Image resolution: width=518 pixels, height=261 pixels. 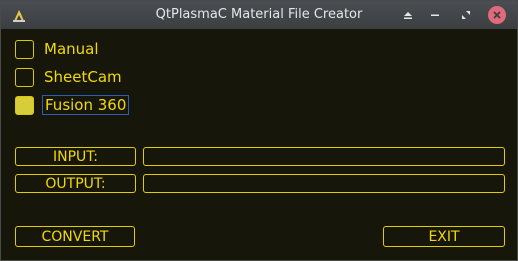 What do you see at coordinates (259, 15) in the screenshot?
I see `title-bar: QtPlasmaC Material File Creator` at bounding box center [259, 15].